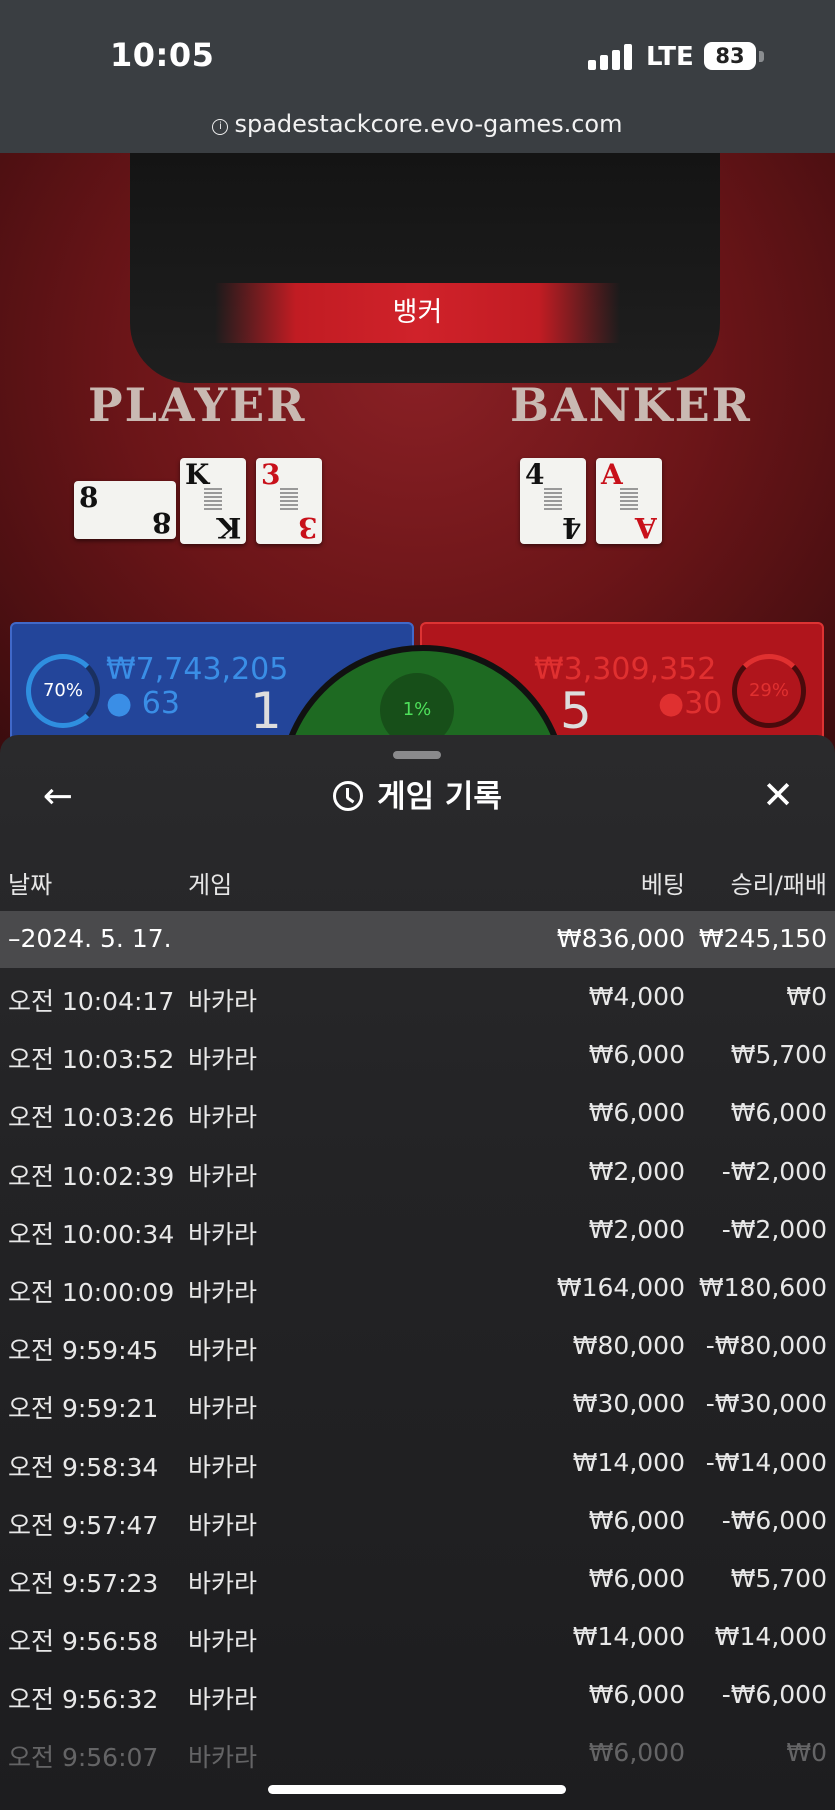 The width and height of the screenshot is (835, 1810). What do you see at coordinates (417, 939) in the screenshot?
I see `date-group-header: –2024. 5. 17. ₩836,000 ₩245,150` at bounding box center [417, 939].